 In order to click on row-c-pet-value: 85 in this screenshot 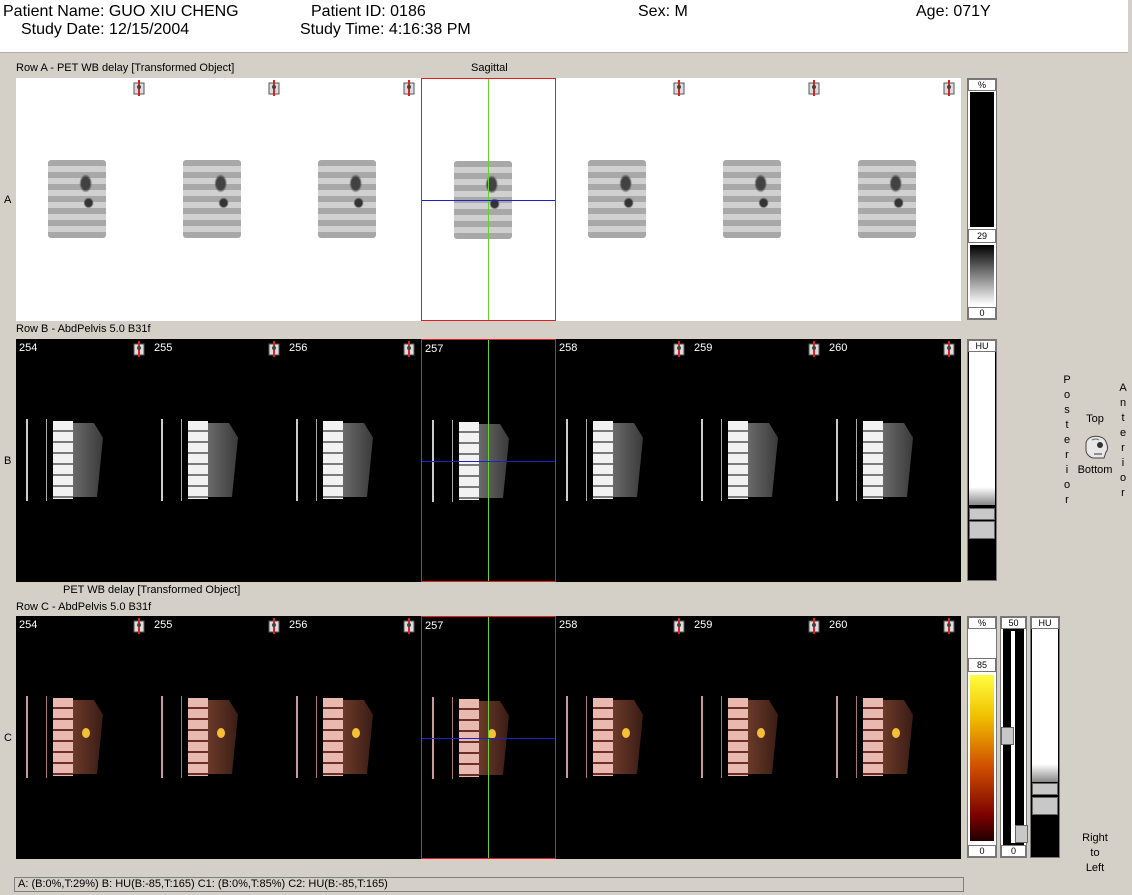, I will do `click(982, 665)`.